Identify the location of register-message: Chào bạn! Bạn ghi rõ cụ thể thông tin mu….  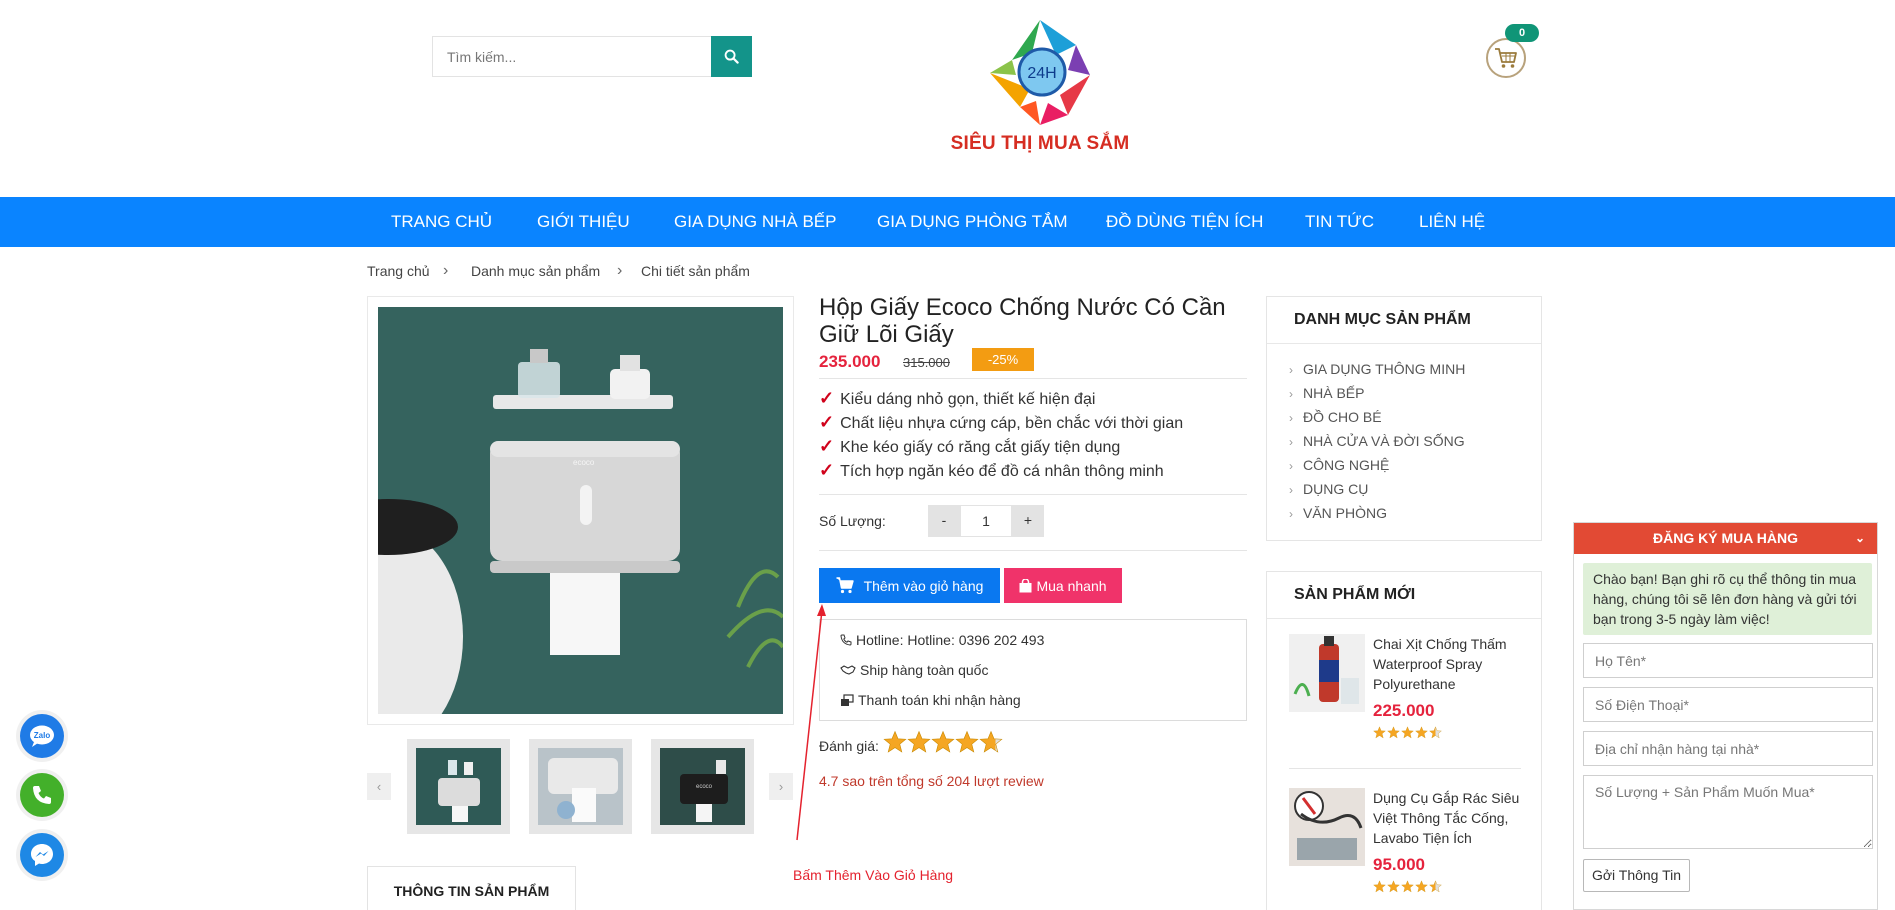
(1727, 599).